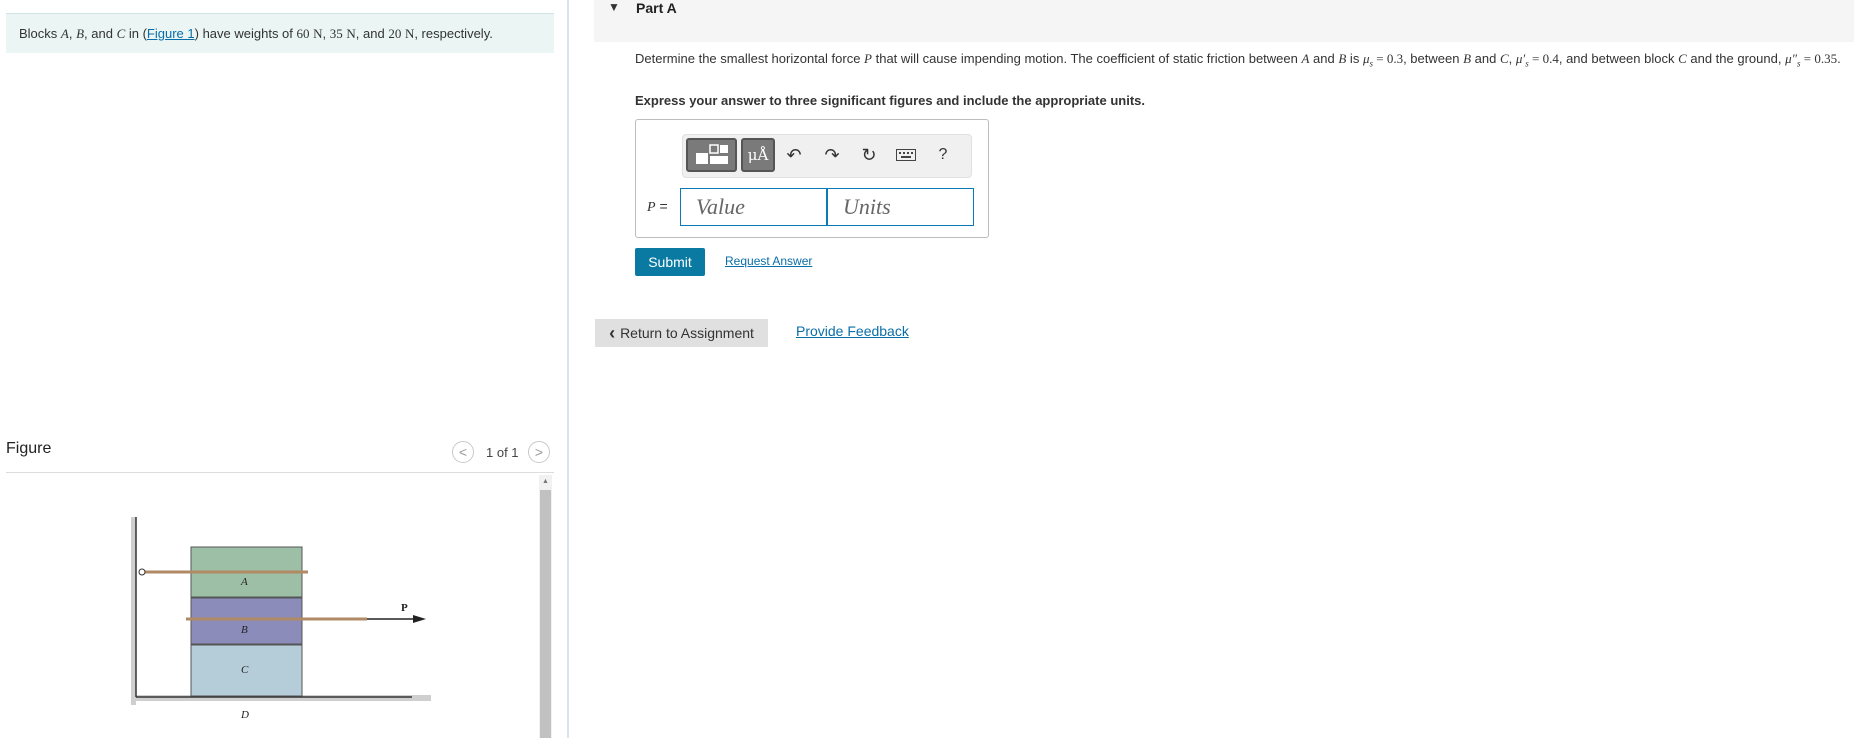 This screenshot has height=738, width=1854. I want to click on mu-ab-value: = 0.3, so click(1388, 58).